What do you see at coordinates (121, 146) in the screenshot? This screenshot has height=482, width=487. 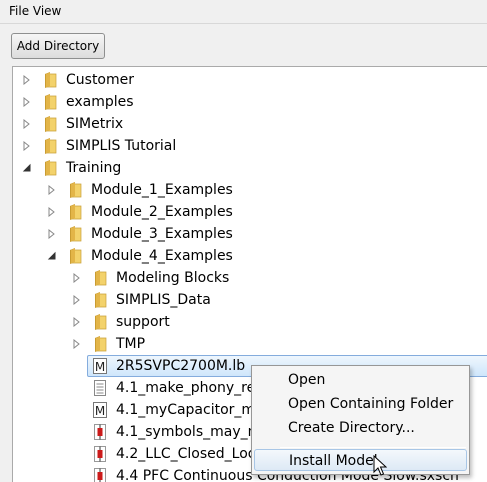 I see `tree-item-label: SIMPLIS Tutorial` at bounding box center [121, 146].